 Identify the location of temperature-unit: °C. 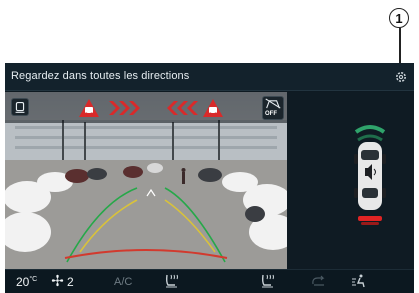
(33, 279).